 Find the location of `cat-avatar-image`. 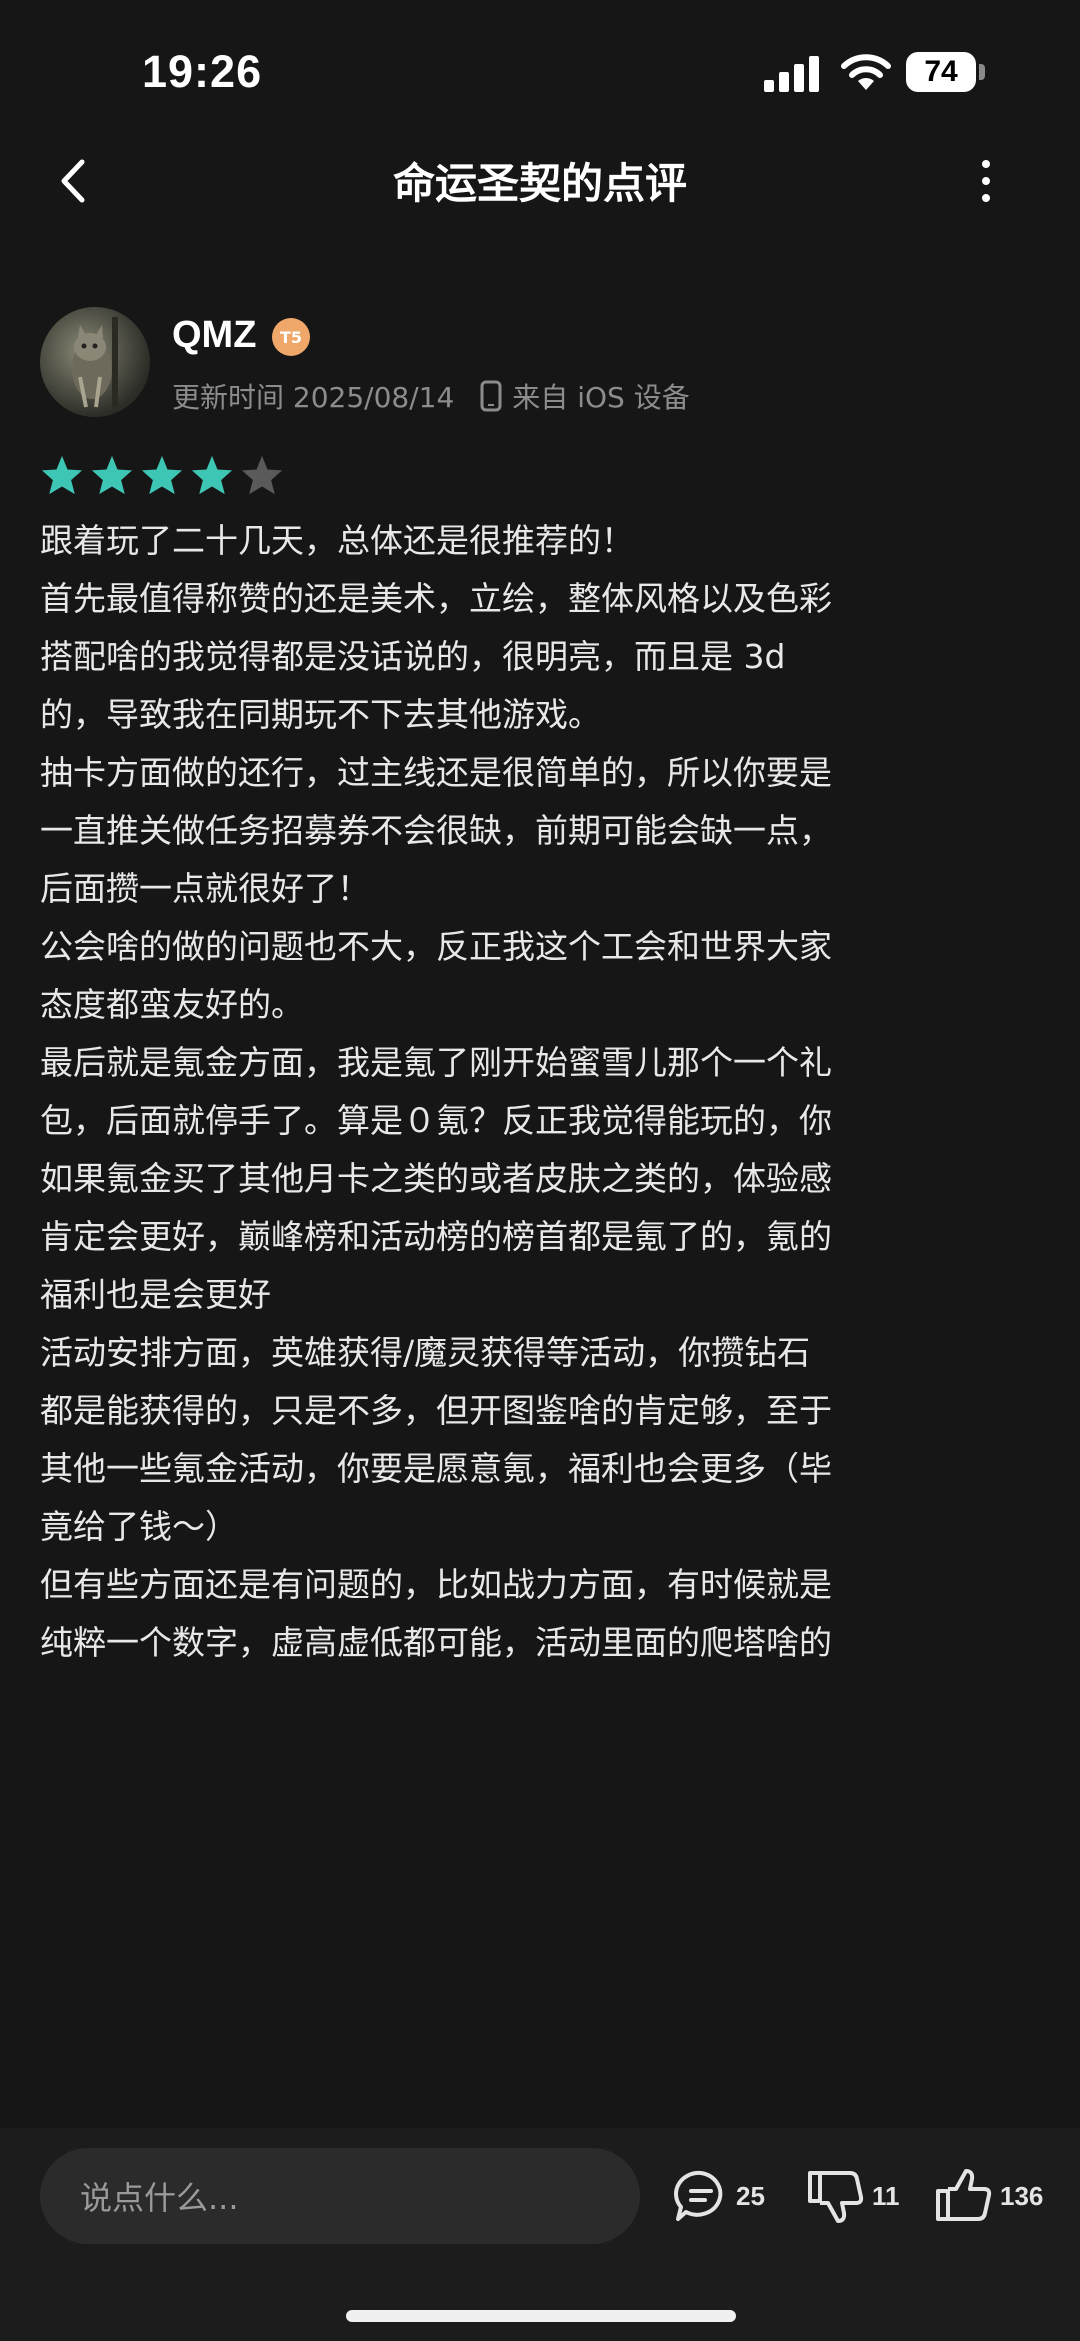

cat-avatar-image is located at coordinates (95, 362).